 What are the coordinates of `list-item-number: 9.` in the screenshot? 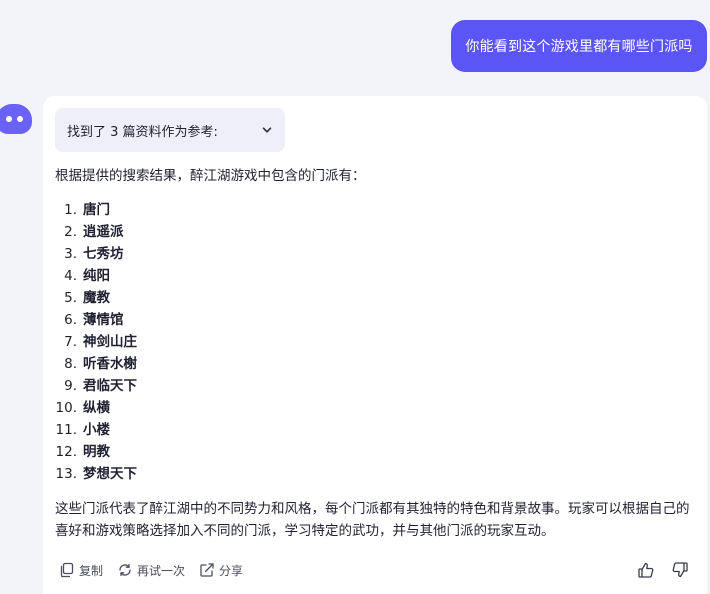 It's located at (70, 386).